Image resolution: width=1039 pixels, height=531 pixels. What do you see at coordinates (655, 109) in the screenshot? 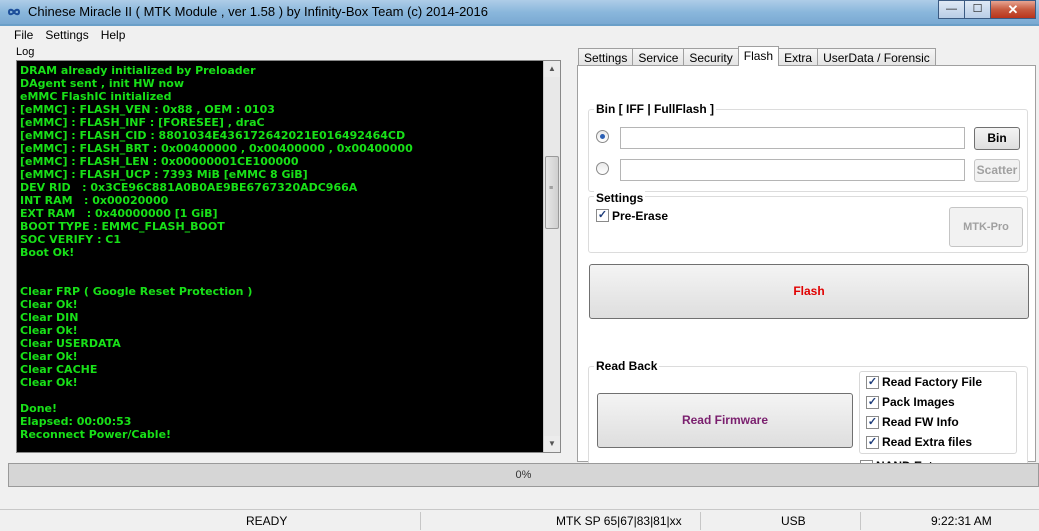
I see `bin-group-title: Bin [ IFF | FullFlash ]` at bounding box center [655, 109].